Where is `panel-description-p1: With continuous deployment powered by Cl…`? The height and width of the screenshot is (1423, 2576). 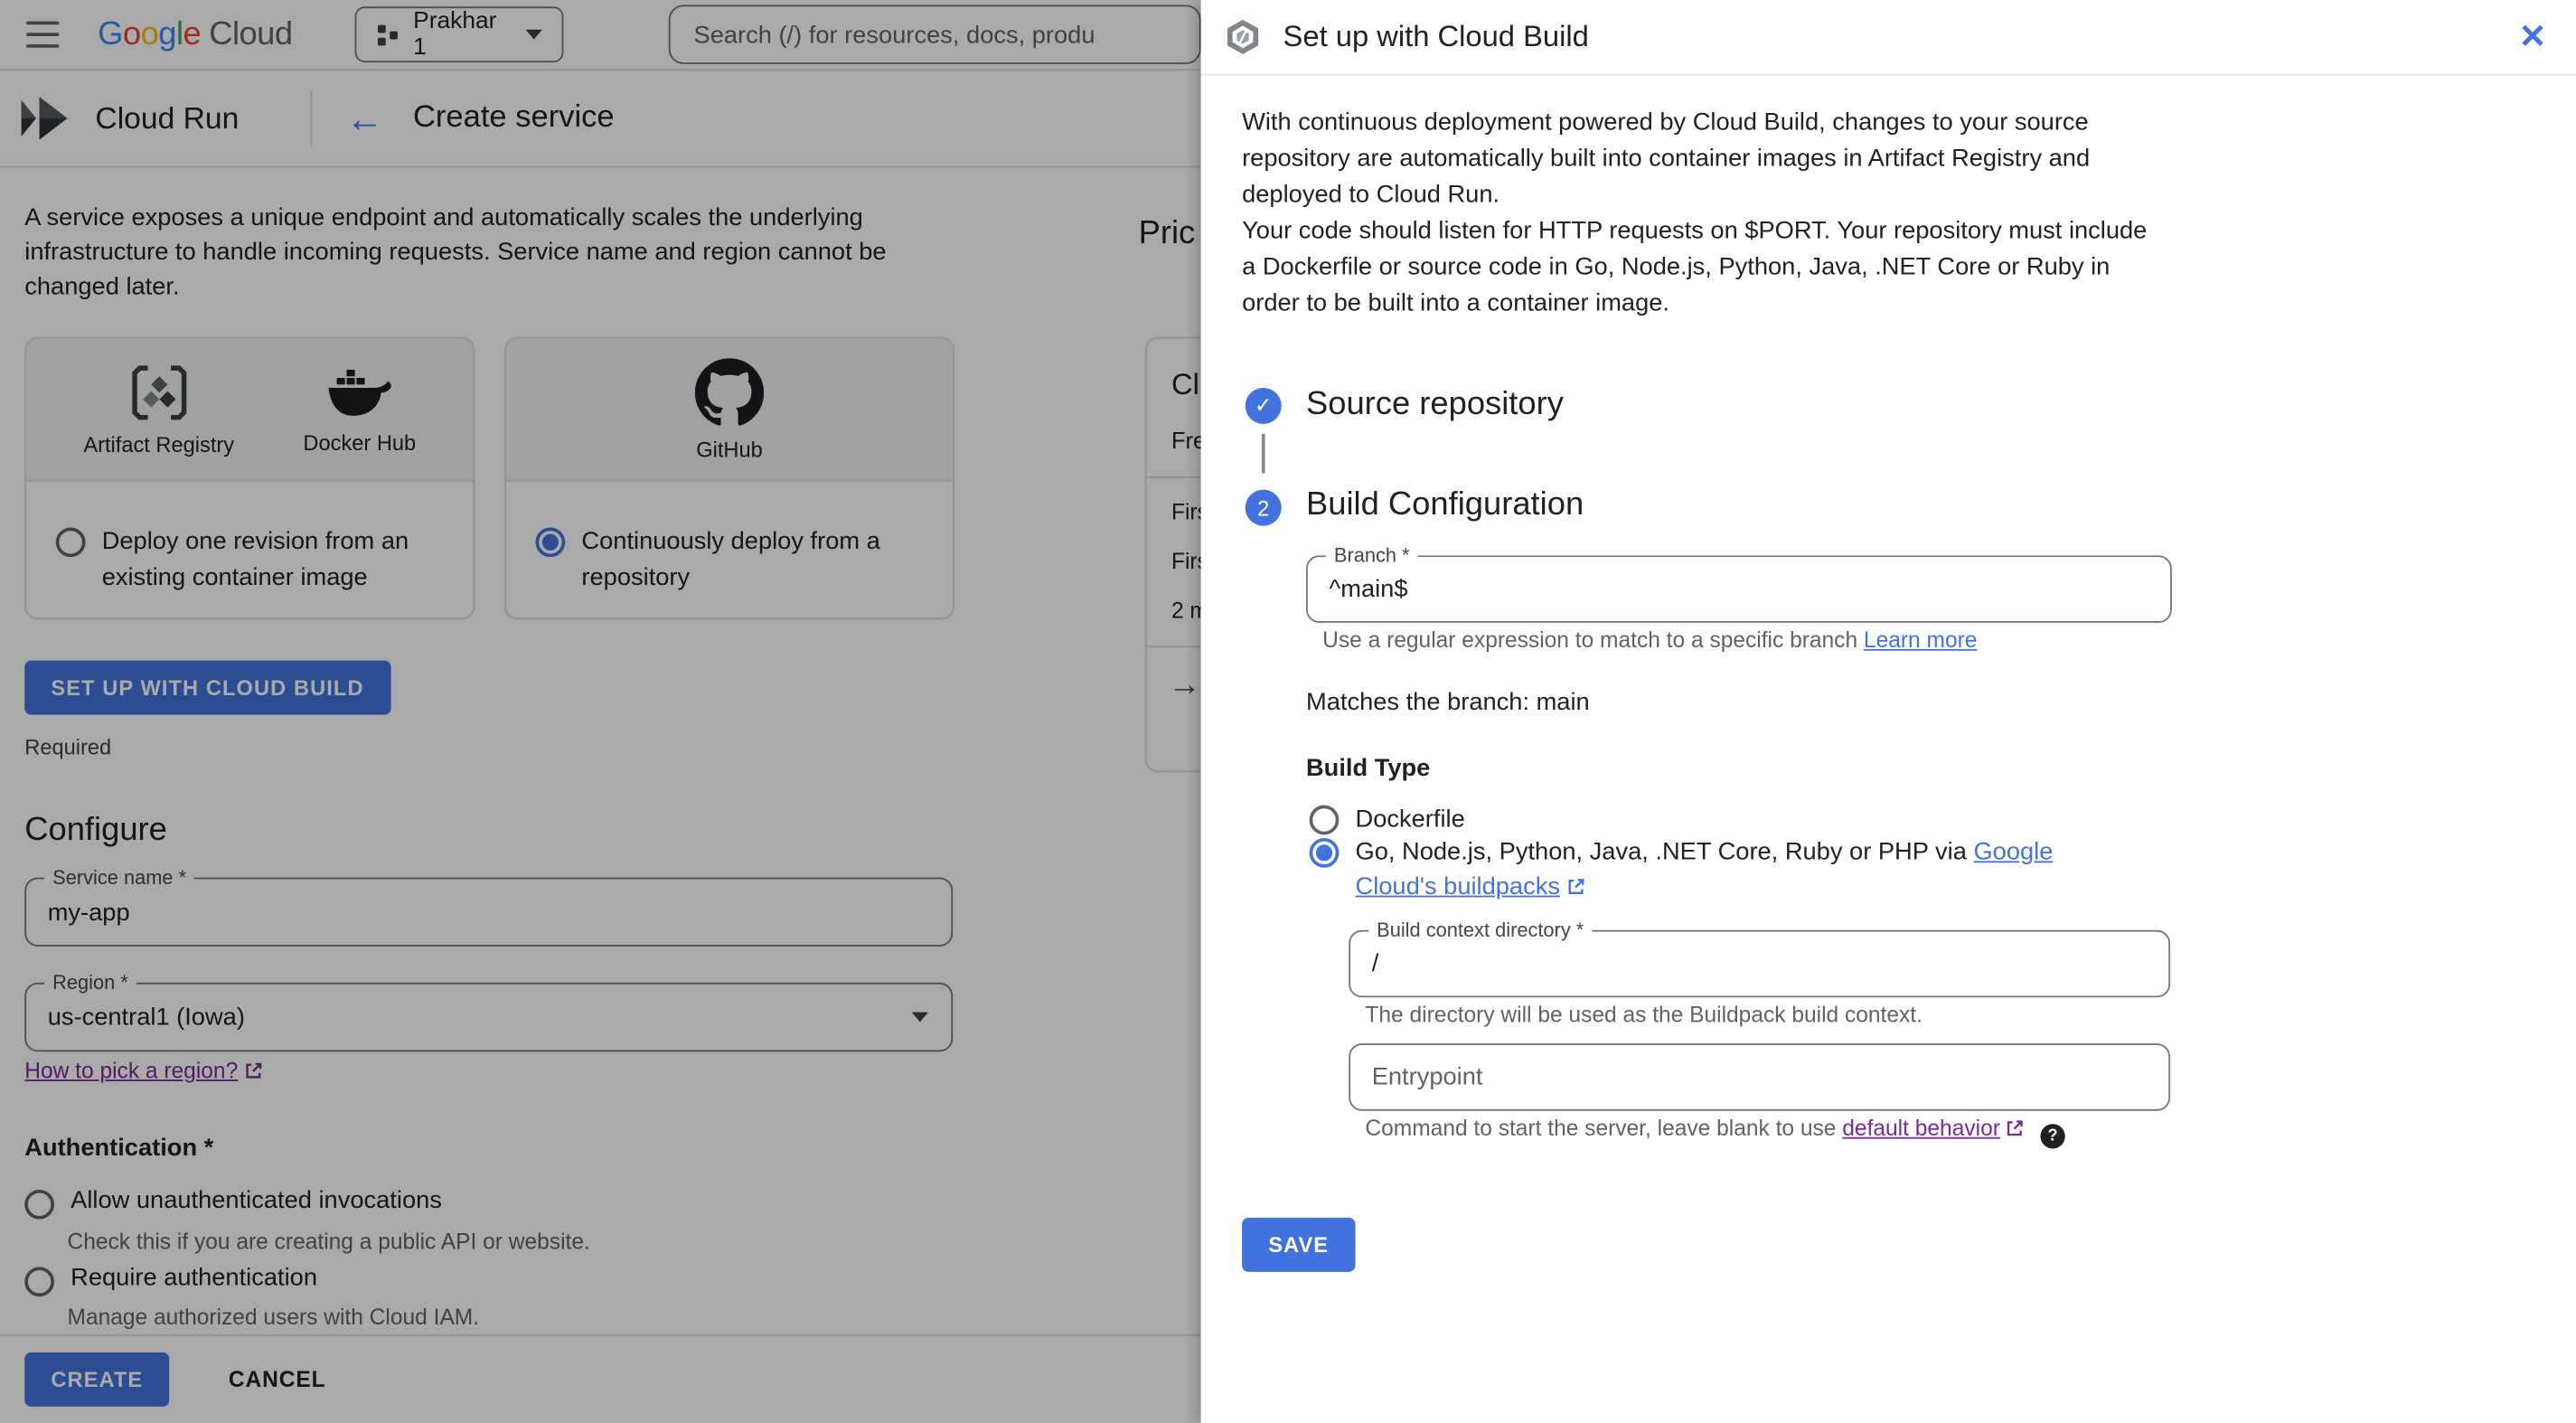 panel-description-p1: With continuous deployment powered by Cl… is located at coordinates (1667, 158).